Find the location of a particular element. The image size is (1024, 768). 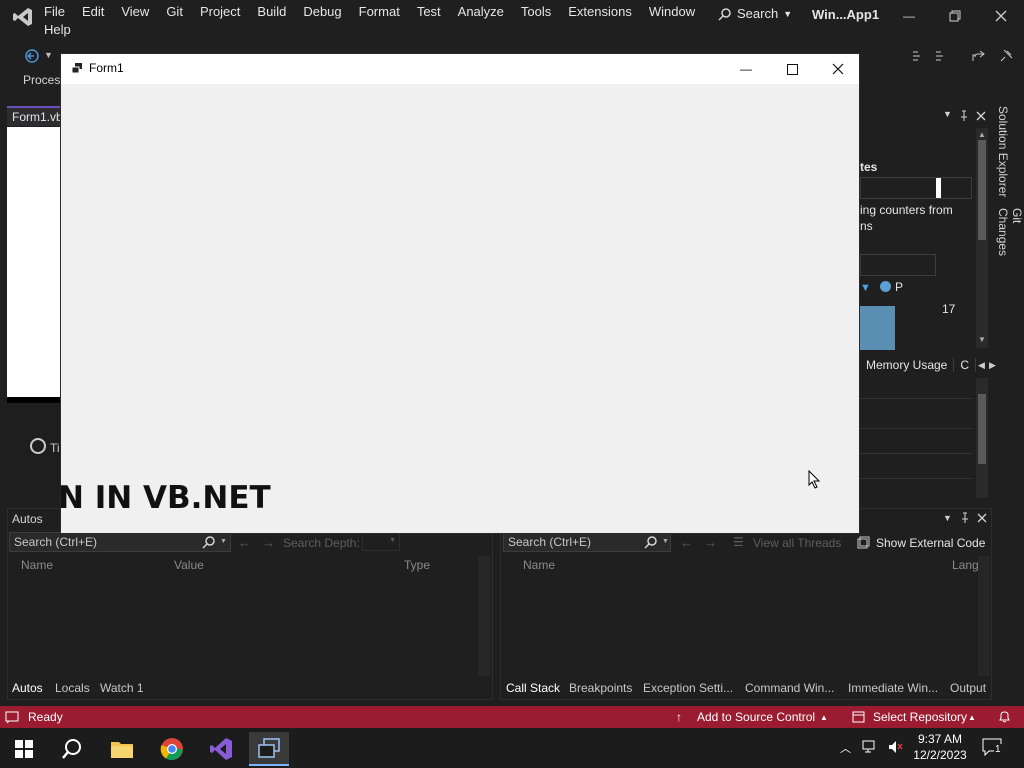

tab-scroll-right-icon: ▶ is located at coordinates (992, 365).